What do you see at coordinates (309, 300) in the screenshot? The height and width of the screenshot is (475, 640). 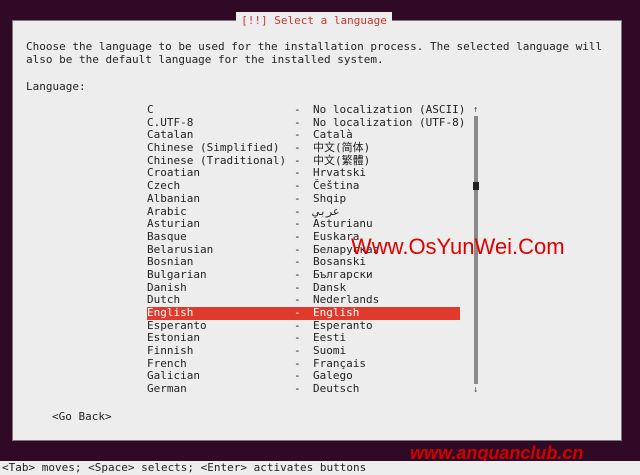 I see `language-option: Dutch - Nederlands` at bounding box center [309, 300].